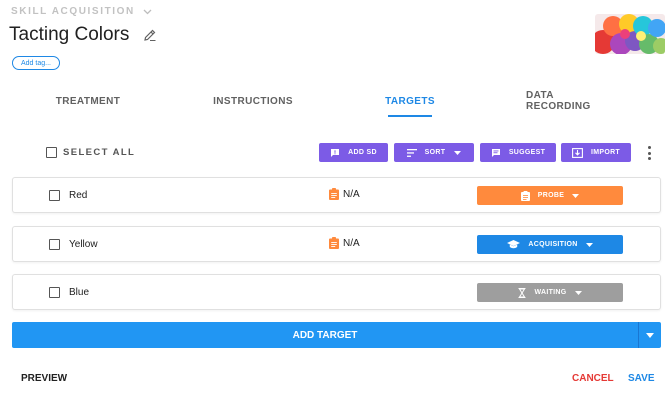  Describe the element at coordinates (78, 195) in the screenshot. I see `target-name: Red` at that location.